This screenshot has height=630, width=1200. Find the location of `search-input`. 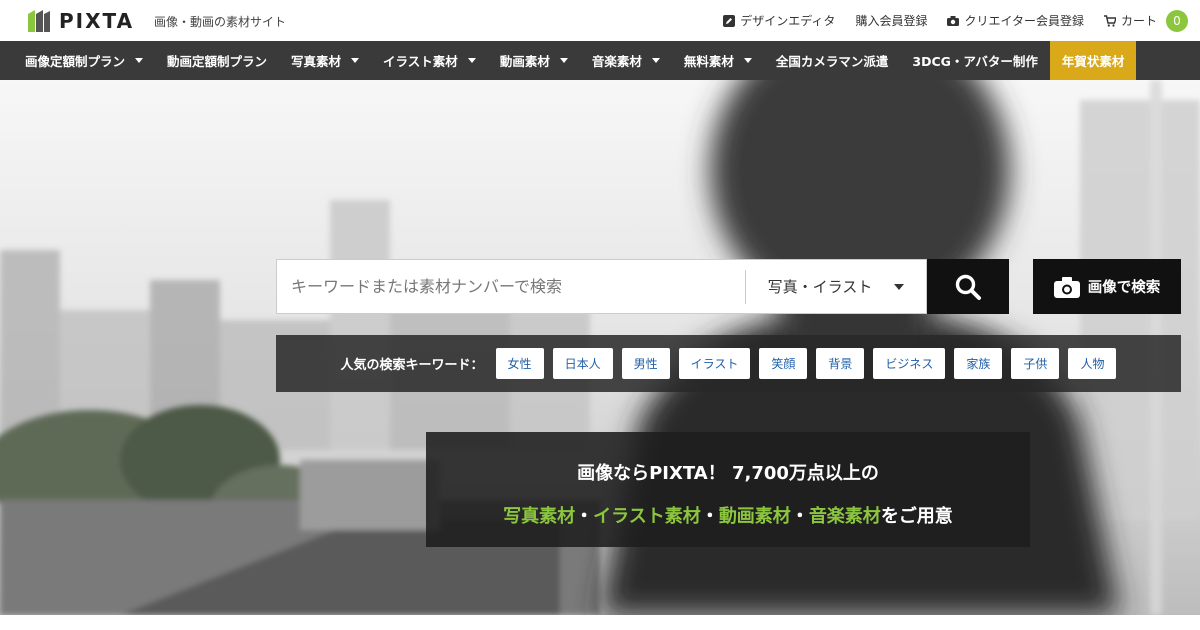

search-input is located at coordinates (511, 286).